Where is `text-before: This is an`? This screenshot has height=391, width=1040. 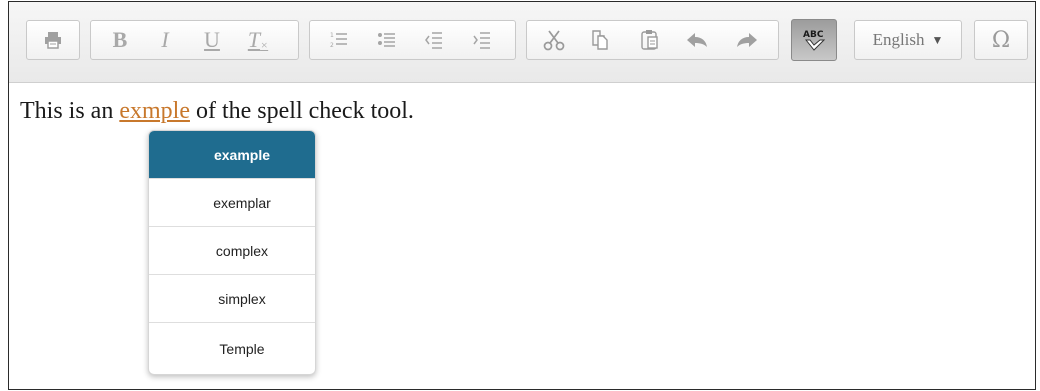
text-before: This is an is located at coordinates (70, 111).